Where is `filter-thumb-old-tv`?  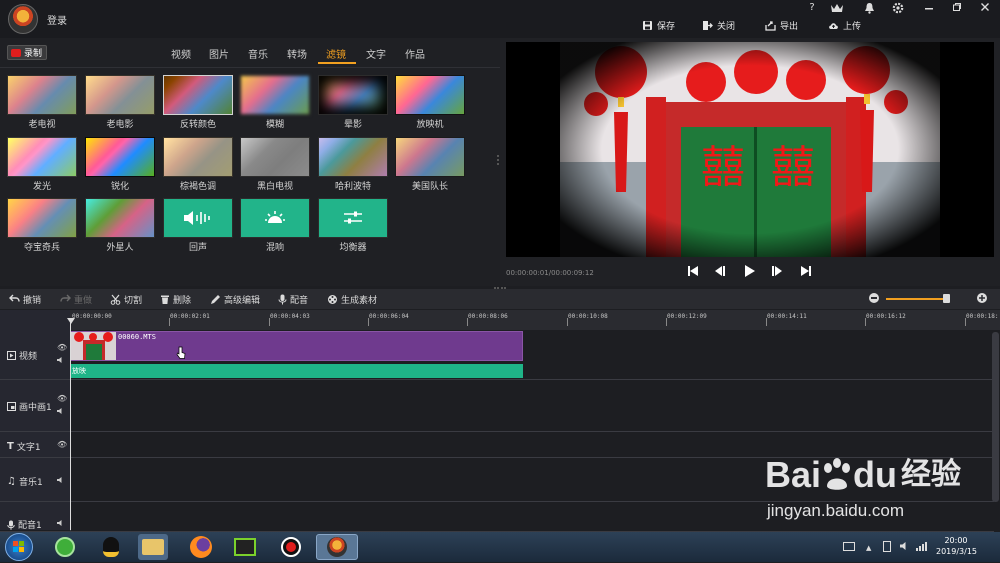 filter-thumb-old-tv is located at coordinates (42, 95).